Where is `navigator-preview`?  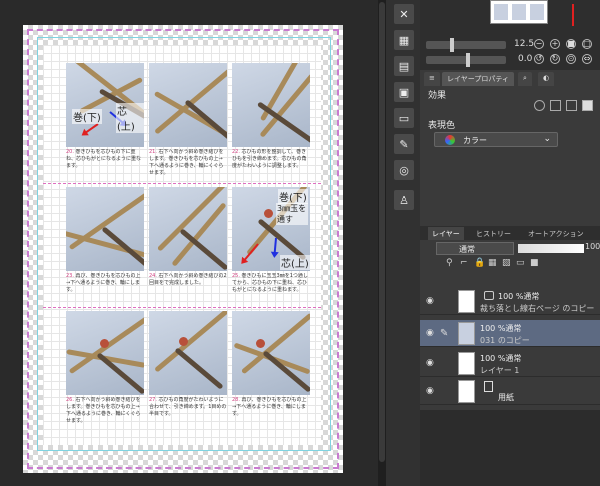
navigator-preview is located at coordinates (510, 18).